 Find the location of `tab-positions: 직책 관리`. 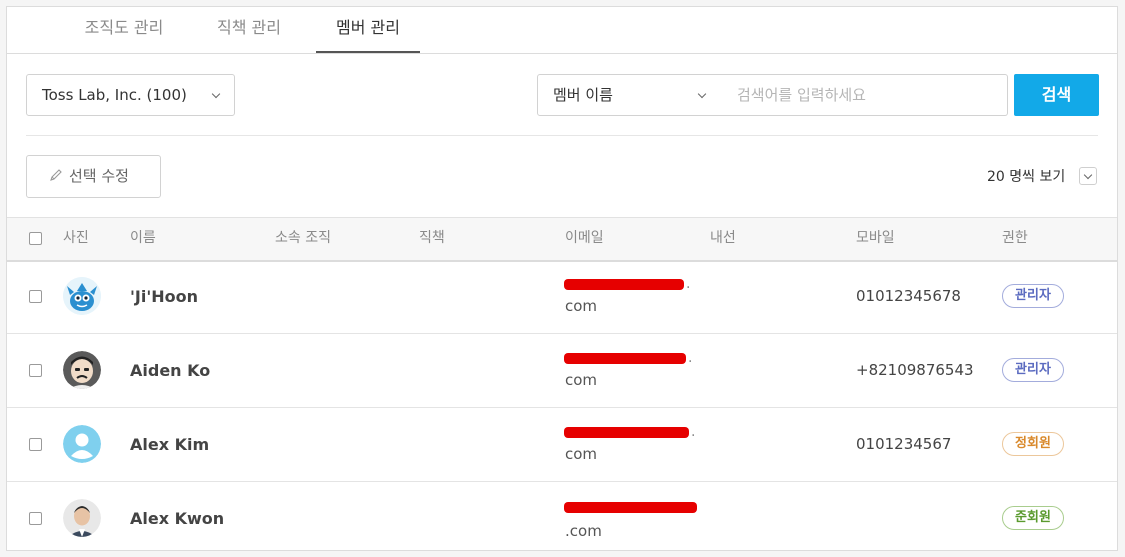

tab-positions: 직책 관리 is located at coordinates (249, 30).